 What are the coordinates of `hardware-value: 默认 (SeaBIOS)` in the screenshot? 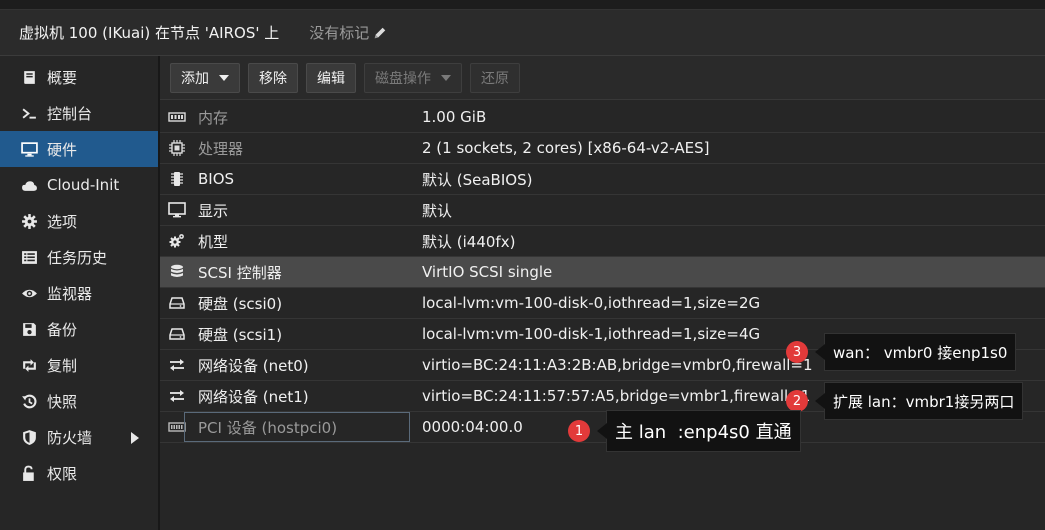 It's located at (477, 179).